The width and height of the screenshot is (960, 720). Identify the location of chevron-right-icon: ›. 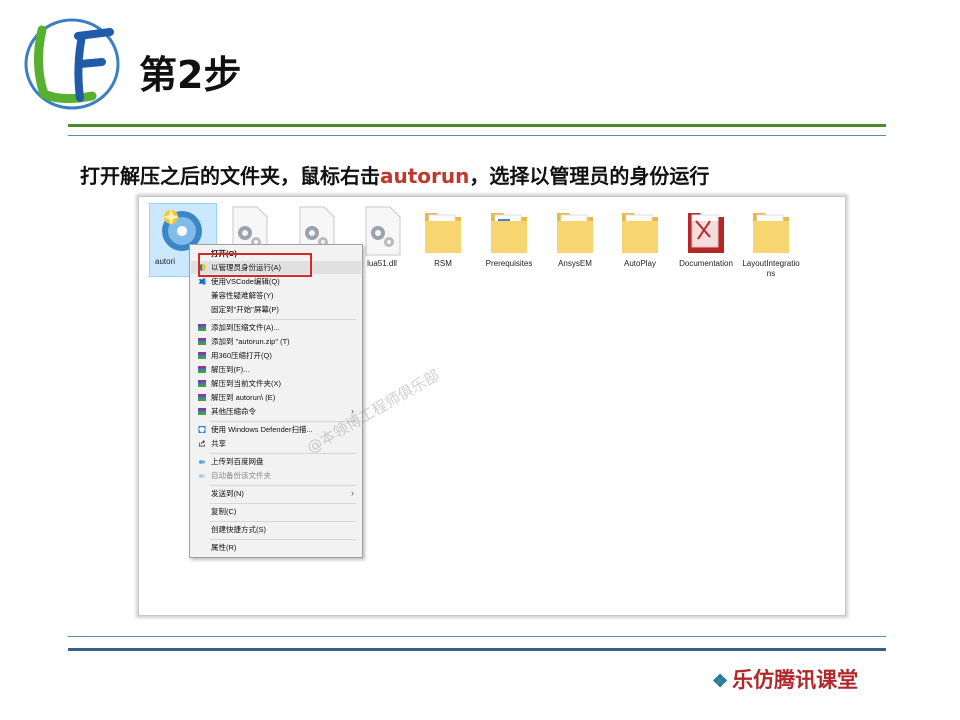
(352, 493).